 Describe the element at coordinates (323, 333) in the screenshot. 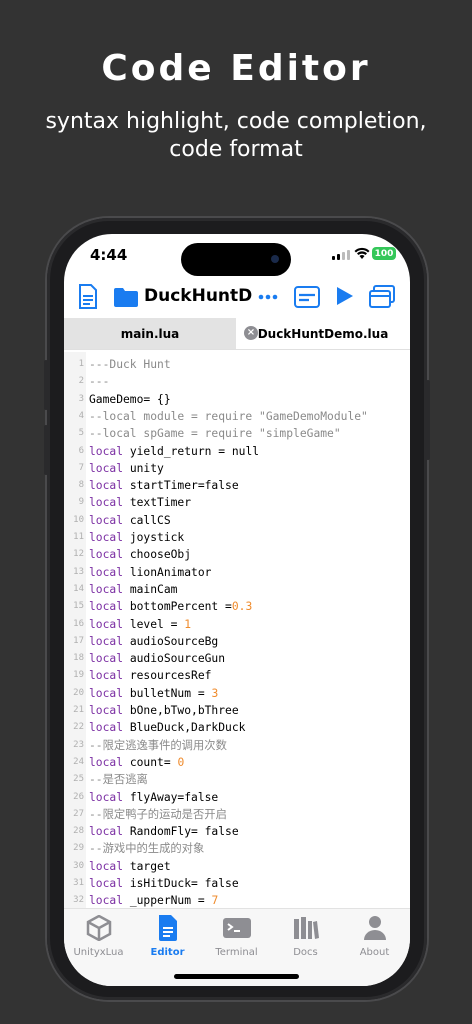

I see `tab-duckhuntdemo-lua: × DuckHuntDemo.lua` at that location.